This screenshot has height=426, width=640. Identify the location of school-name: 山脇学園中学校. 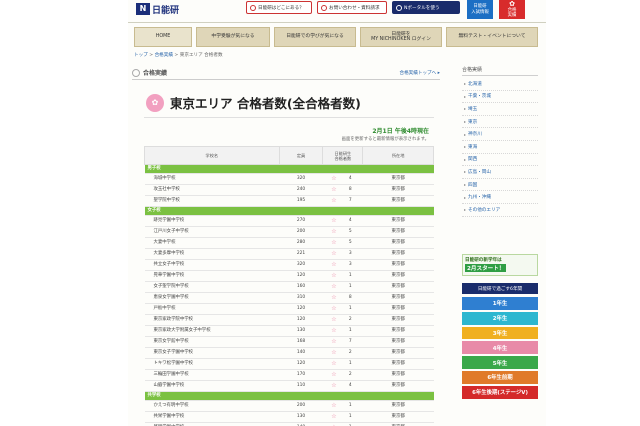
(212, 386).